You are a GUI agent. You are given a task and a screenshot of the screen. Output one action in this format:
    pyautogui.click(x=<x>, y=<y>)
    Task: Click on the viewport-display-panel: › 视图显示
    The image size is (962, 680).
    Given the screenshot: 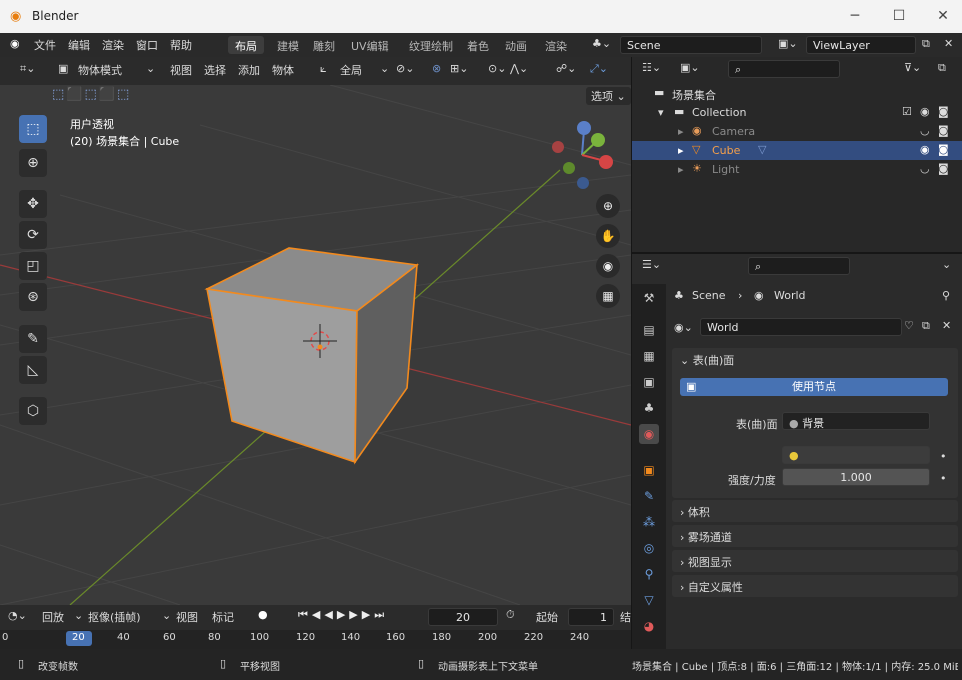 What is the action you would take?
    pyautogui.click(x=815, y=561)
    